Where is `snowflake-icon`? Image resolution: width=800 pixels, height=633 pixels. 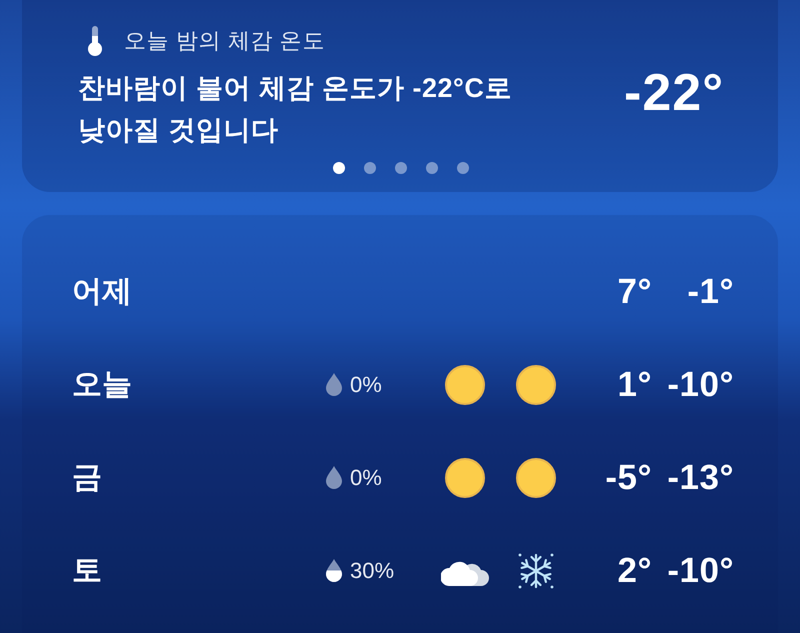
snowflake-icon is located at coordinates (536, 571).